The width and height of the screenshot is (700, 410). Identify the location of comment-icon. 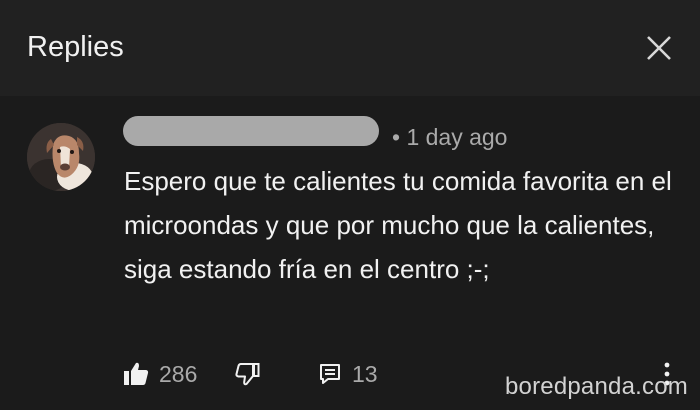
(330, 374).